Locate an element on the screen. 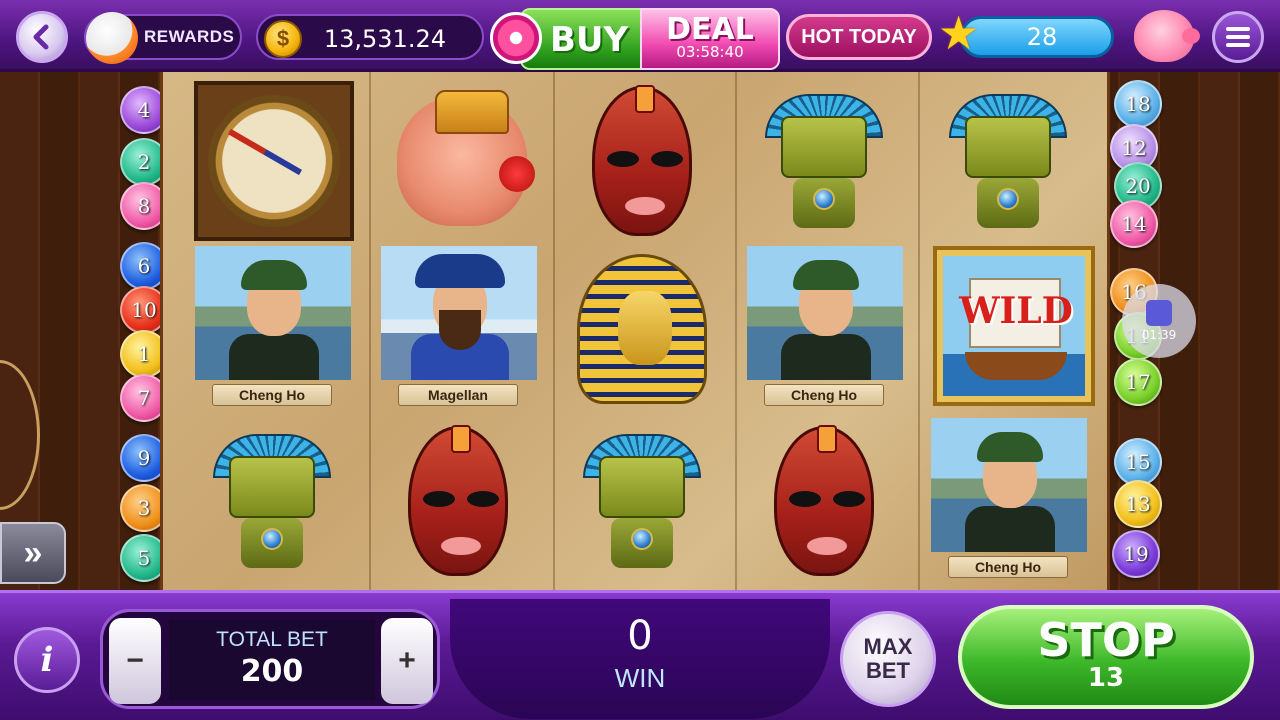 Image resolution: width=1280 pixels, height=720 pixels. hibiscus-flower is located at coordinates (517, 174).